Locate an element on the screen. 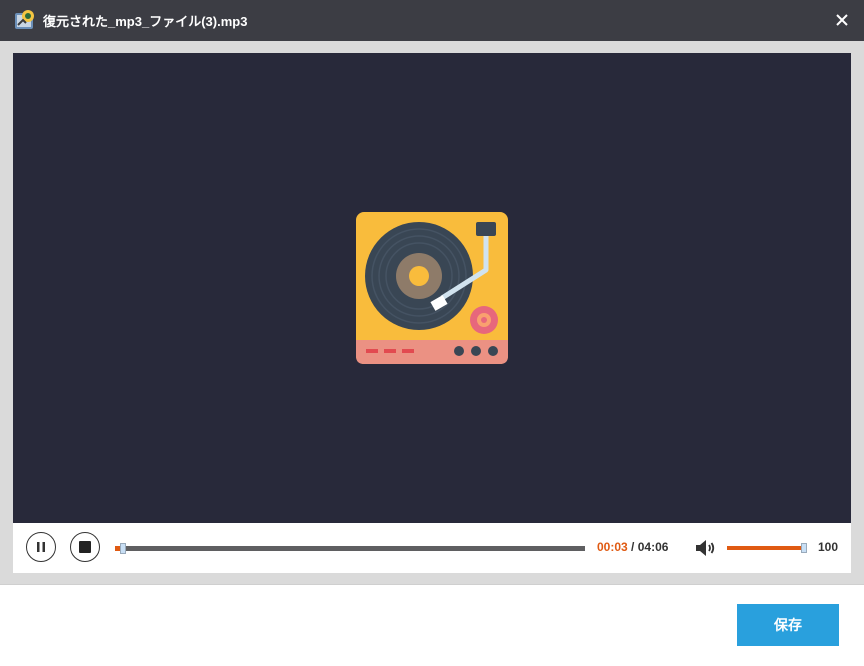  total-time: 04:06 is located at coordinates (653, 547).